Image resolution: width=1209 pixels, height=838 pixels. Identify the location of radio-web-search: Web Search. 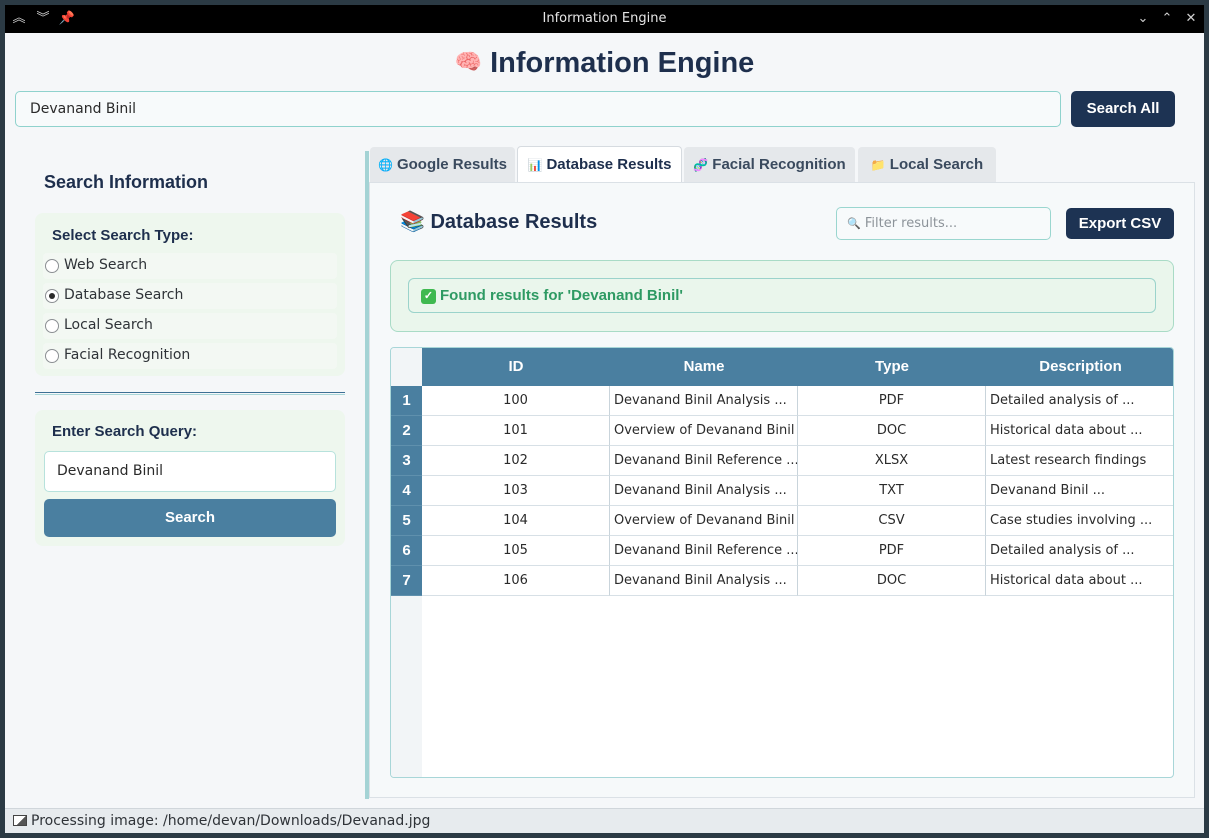
(190, 266).